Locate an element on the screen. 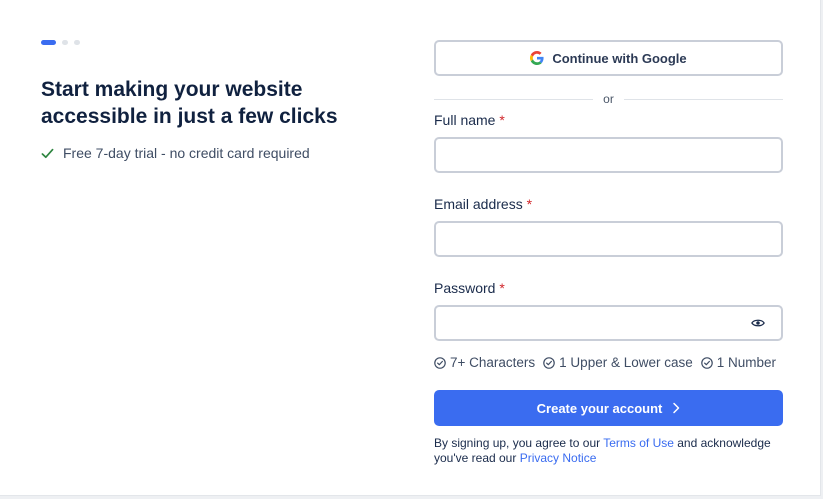 The width and height of the screenshot is (823, 499). full-name-label-text: Full name is located at coordinates (465, 120).